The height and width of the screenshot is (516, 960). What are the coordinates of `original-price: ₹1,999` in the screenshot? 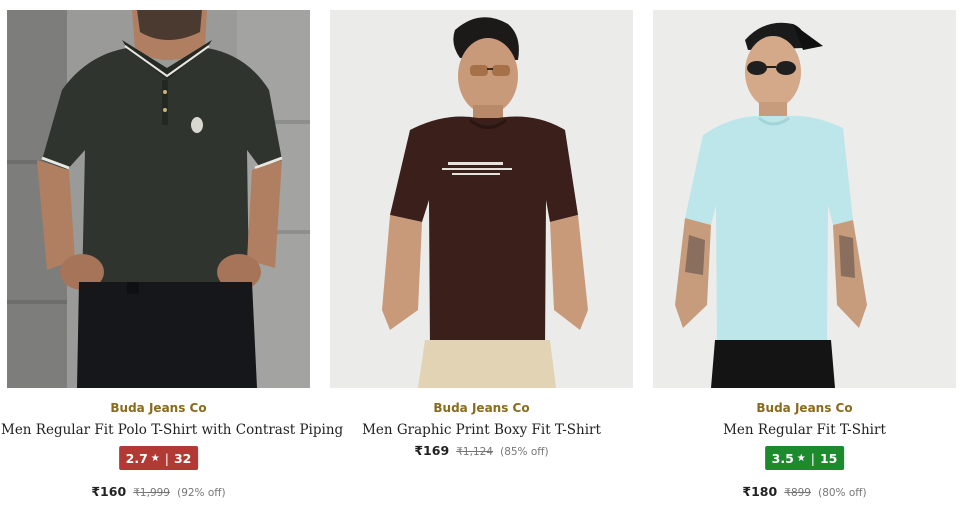 It's located at (151, 493).